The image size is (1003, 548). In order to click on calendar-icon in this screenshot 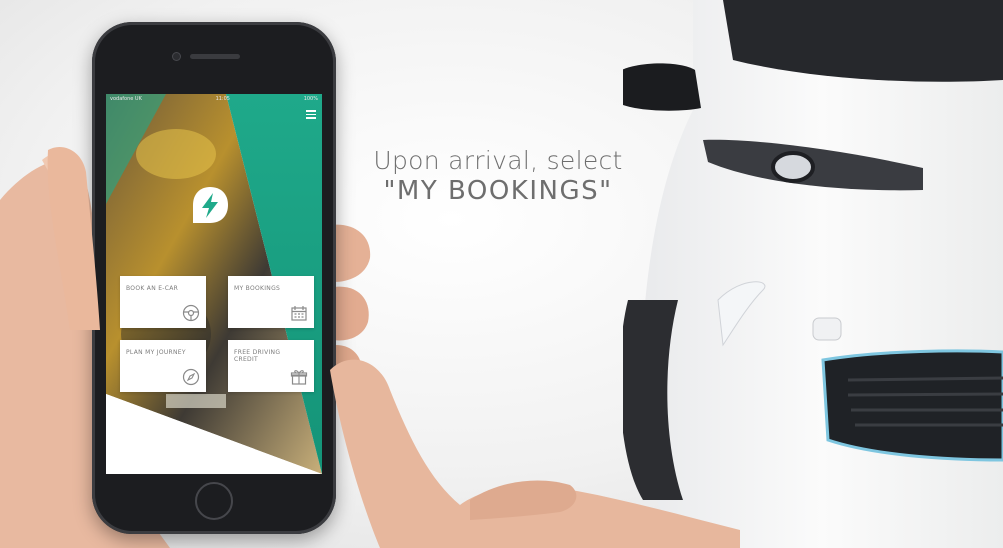, I will do `click(299, 313)`.